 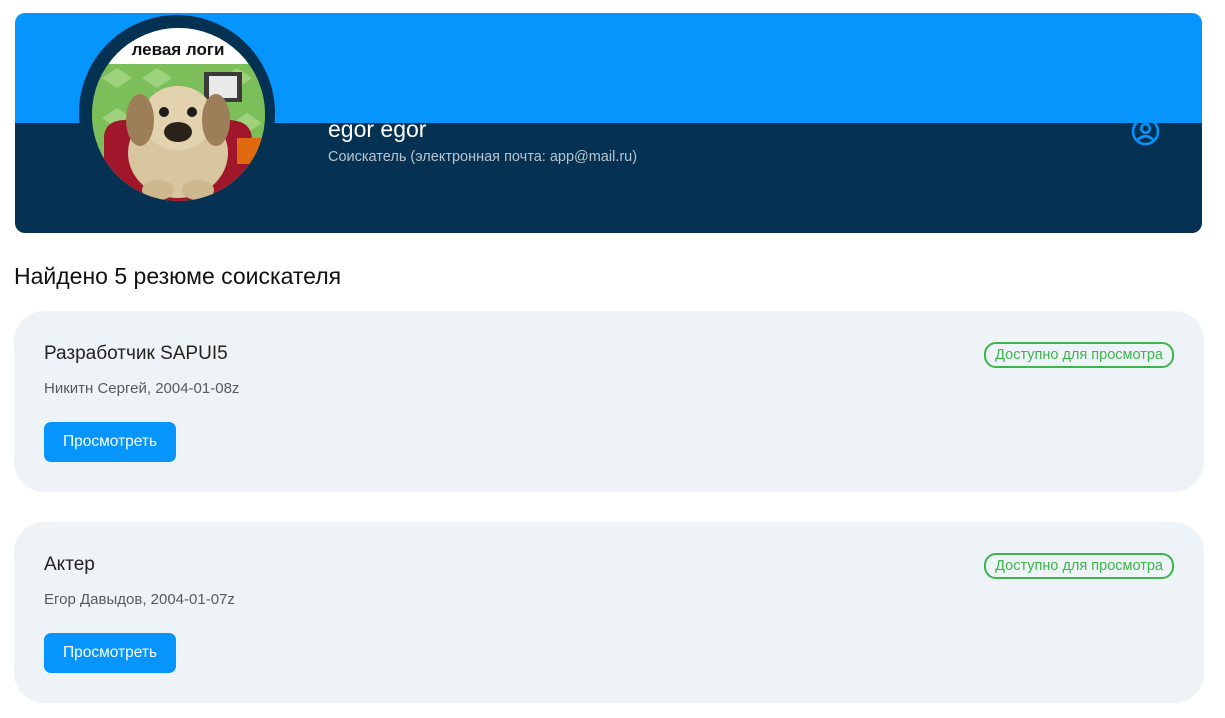 I want to click on avatar-image: левая логи, so click(x=178, y=114).